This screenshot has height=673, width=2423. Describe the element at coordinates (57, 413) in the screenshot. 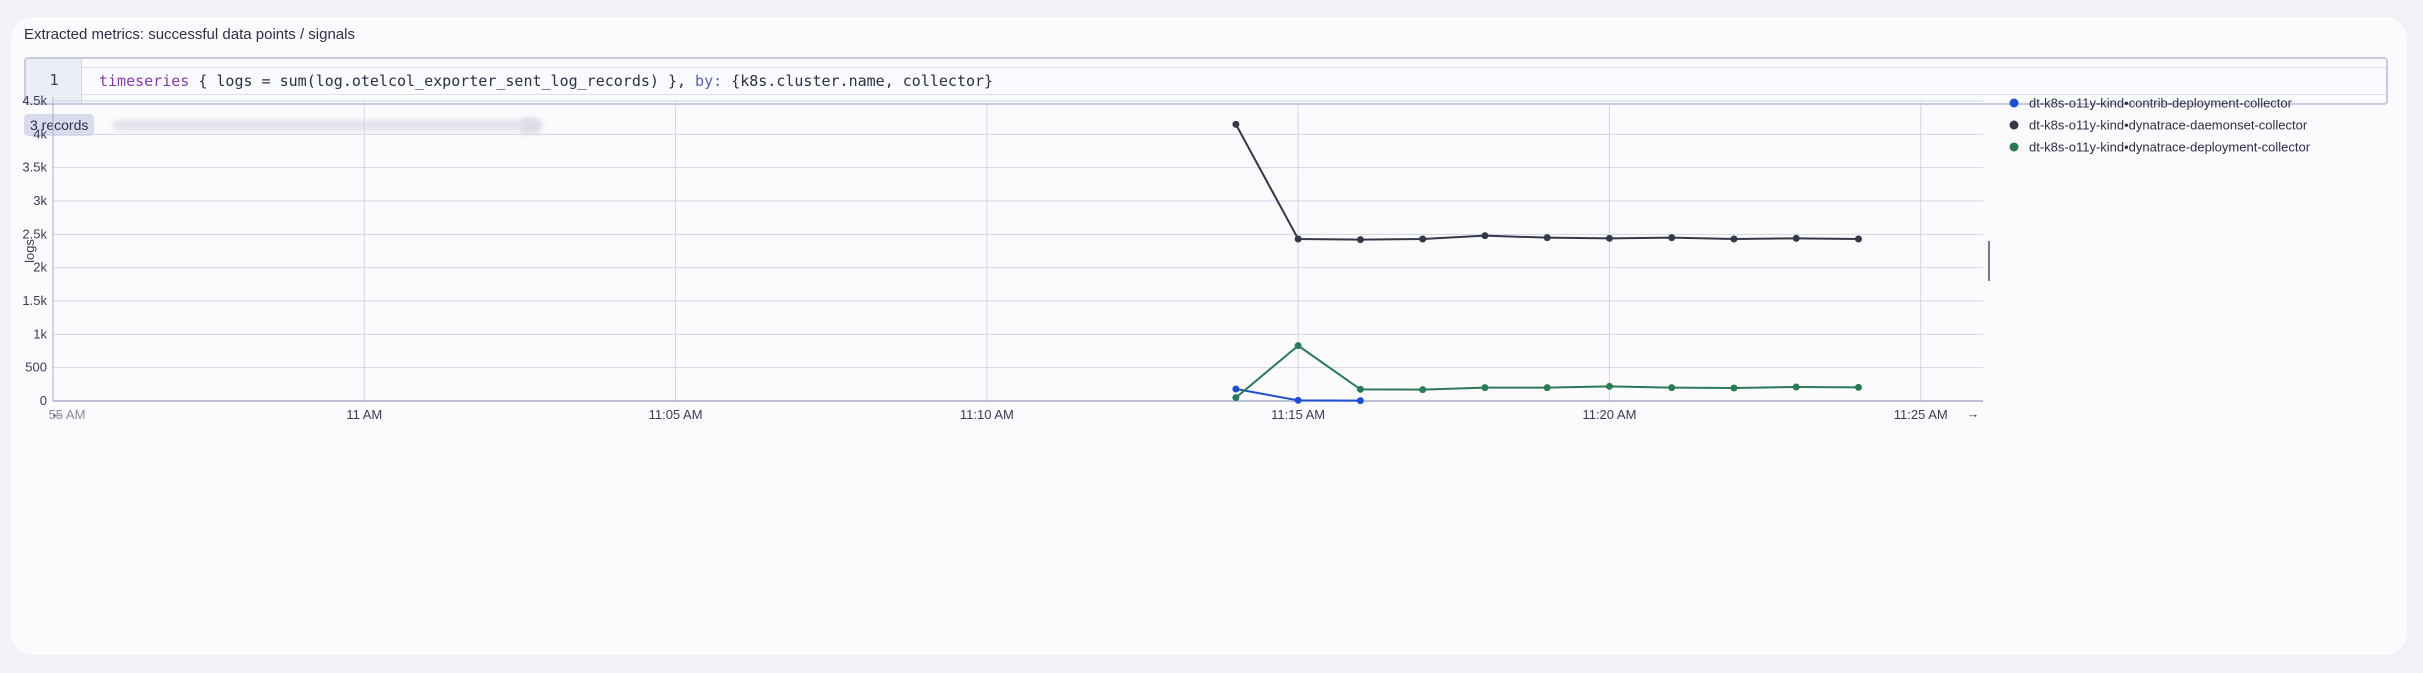

I see `scroll-left-icon: ←` at that location.